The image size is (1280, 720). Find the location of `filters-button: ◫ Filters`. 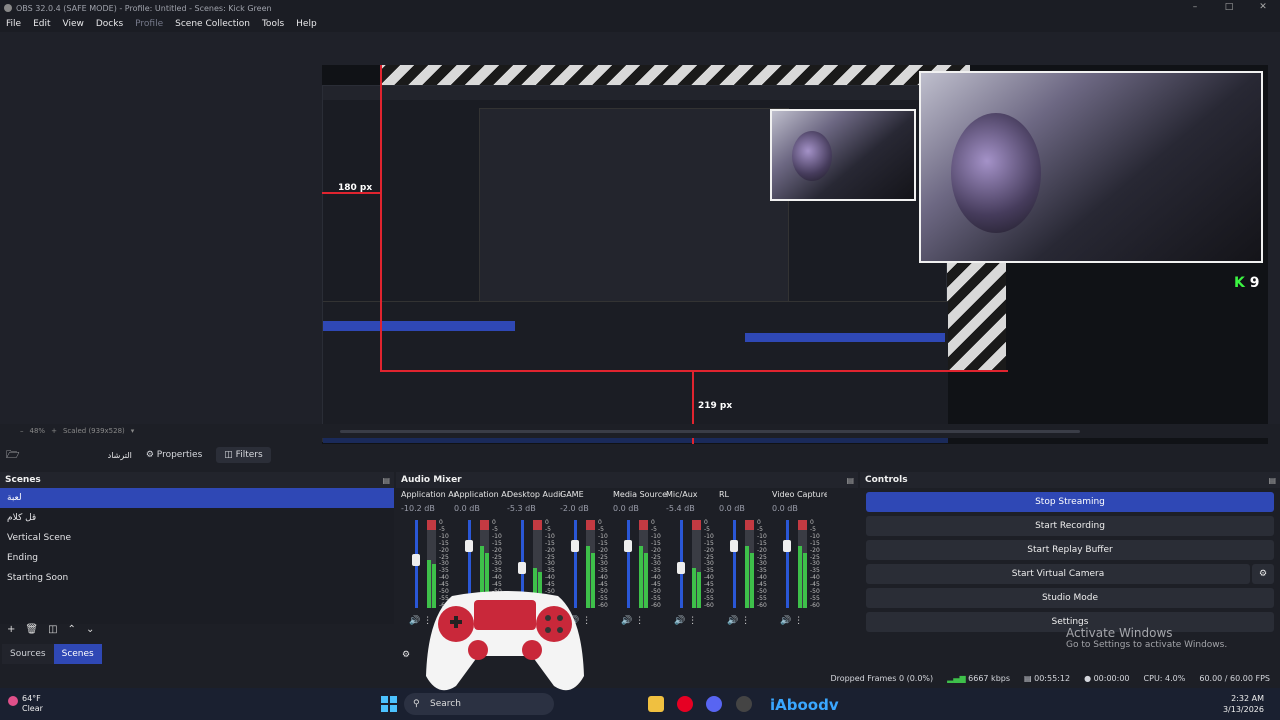

filters-button: ◫ Filters is located at coordinates (243, 455).